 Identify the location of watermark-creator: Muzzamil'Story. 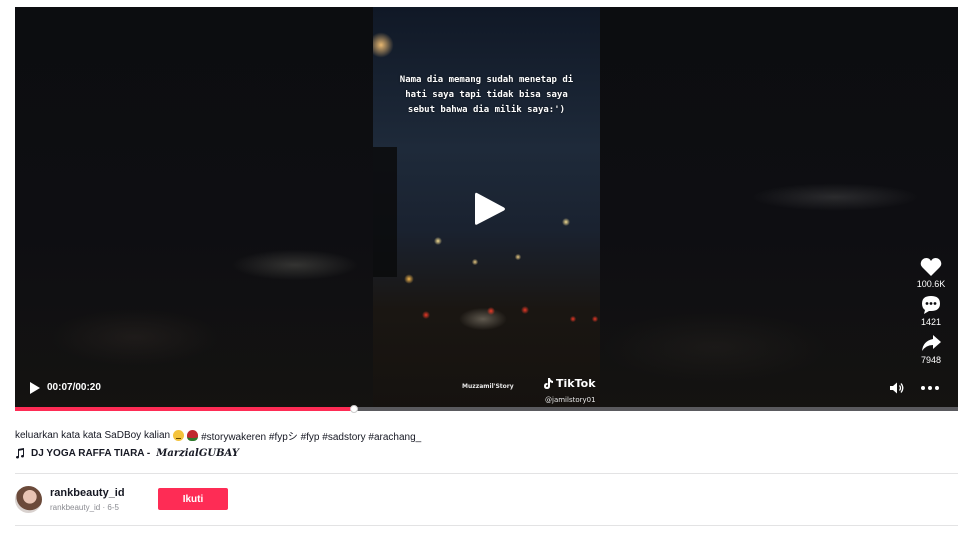
(488, 386).